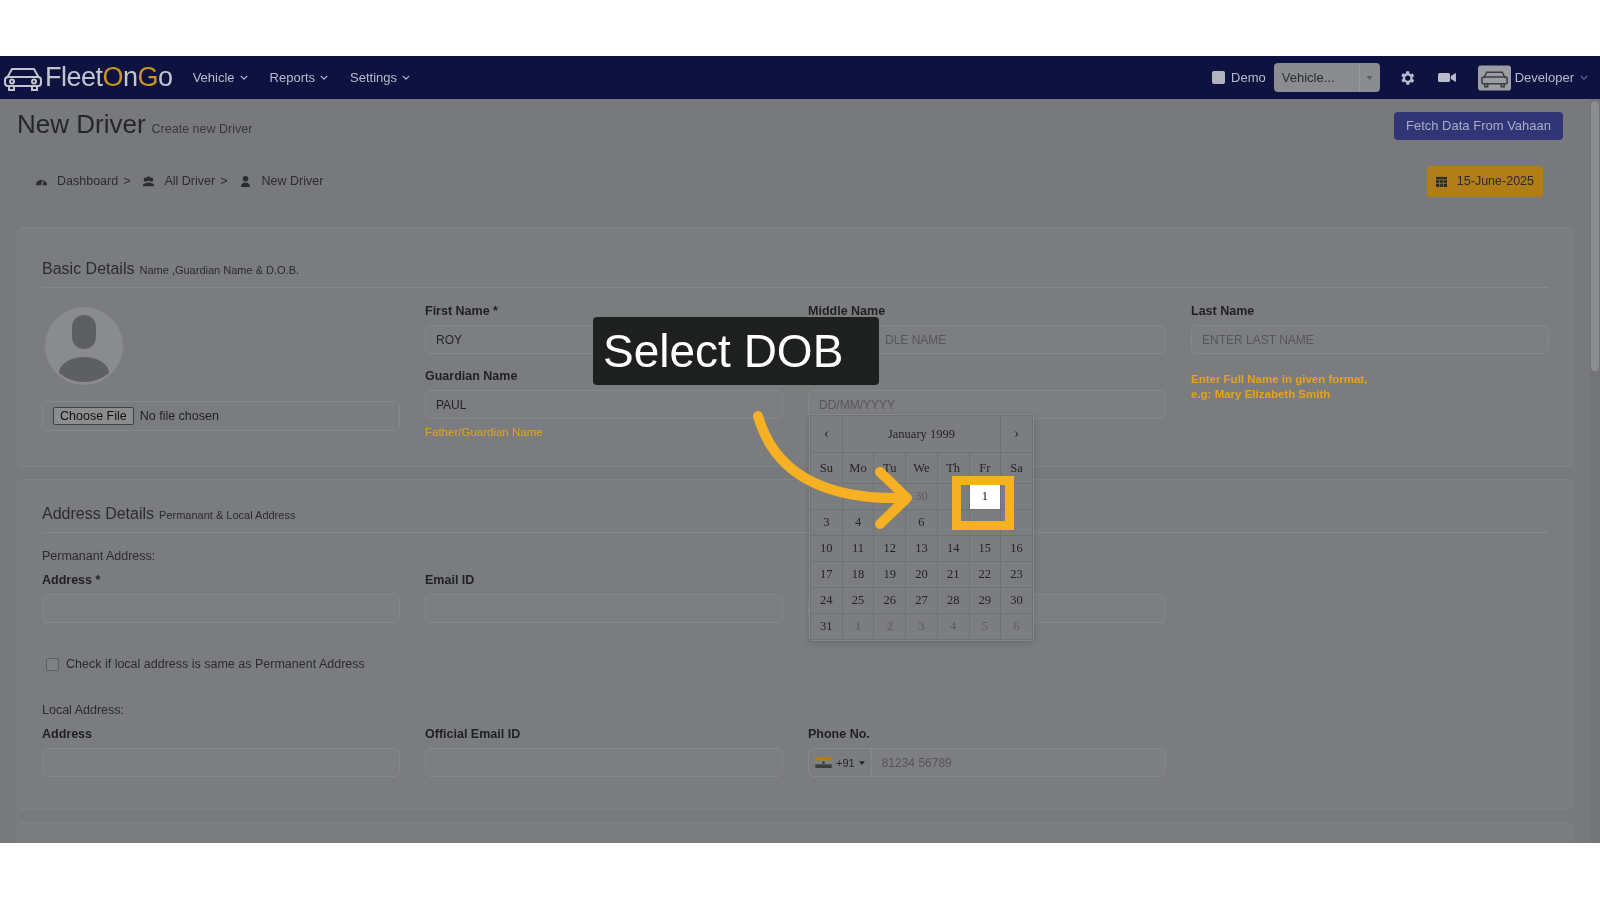 The width and height of the screenshot is (1600, 900). Describe the element at coordinates (227, 515) in the screenshot. I see `section-subtitle: Permanant & Local Address` at that location.